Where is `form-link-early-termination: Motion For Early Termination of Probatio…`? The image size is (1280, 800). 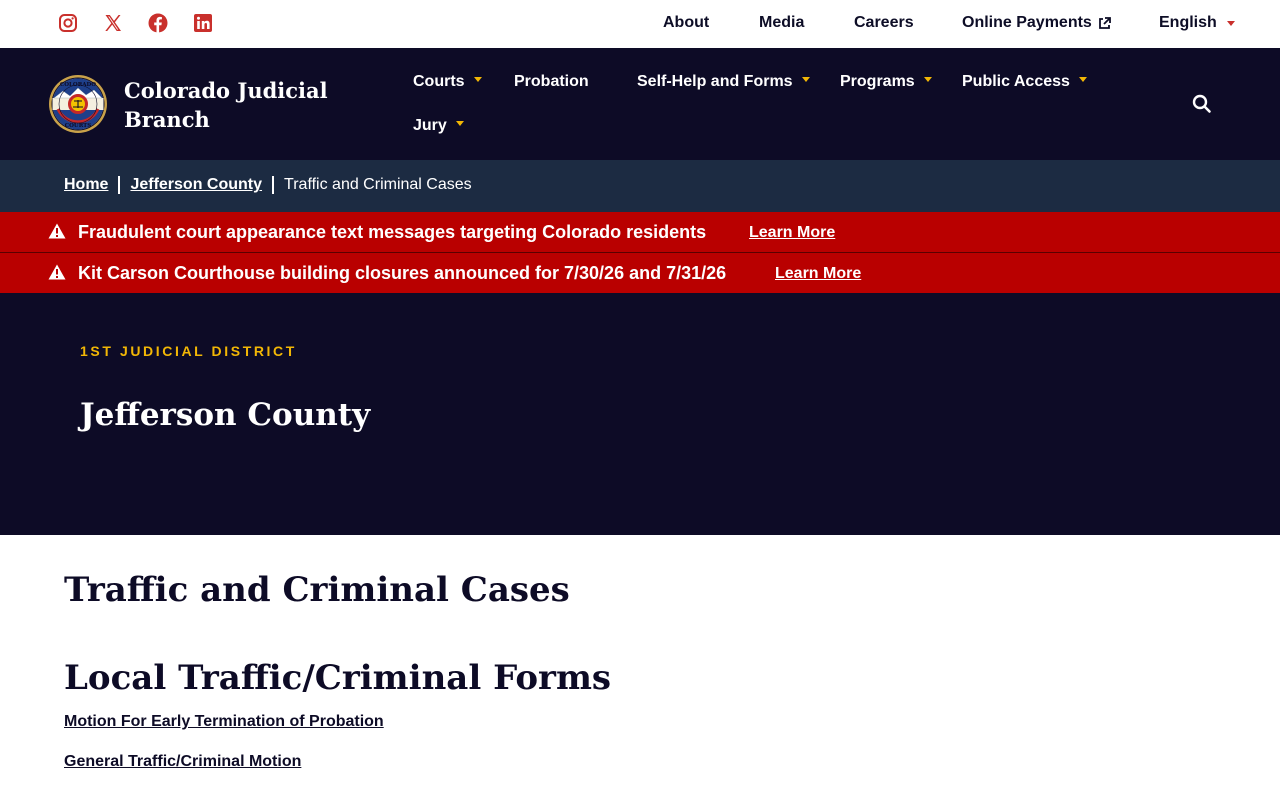 form-link-early-termination: Motion For Early Termination of Probatio… is located at coordinates (224, 722).